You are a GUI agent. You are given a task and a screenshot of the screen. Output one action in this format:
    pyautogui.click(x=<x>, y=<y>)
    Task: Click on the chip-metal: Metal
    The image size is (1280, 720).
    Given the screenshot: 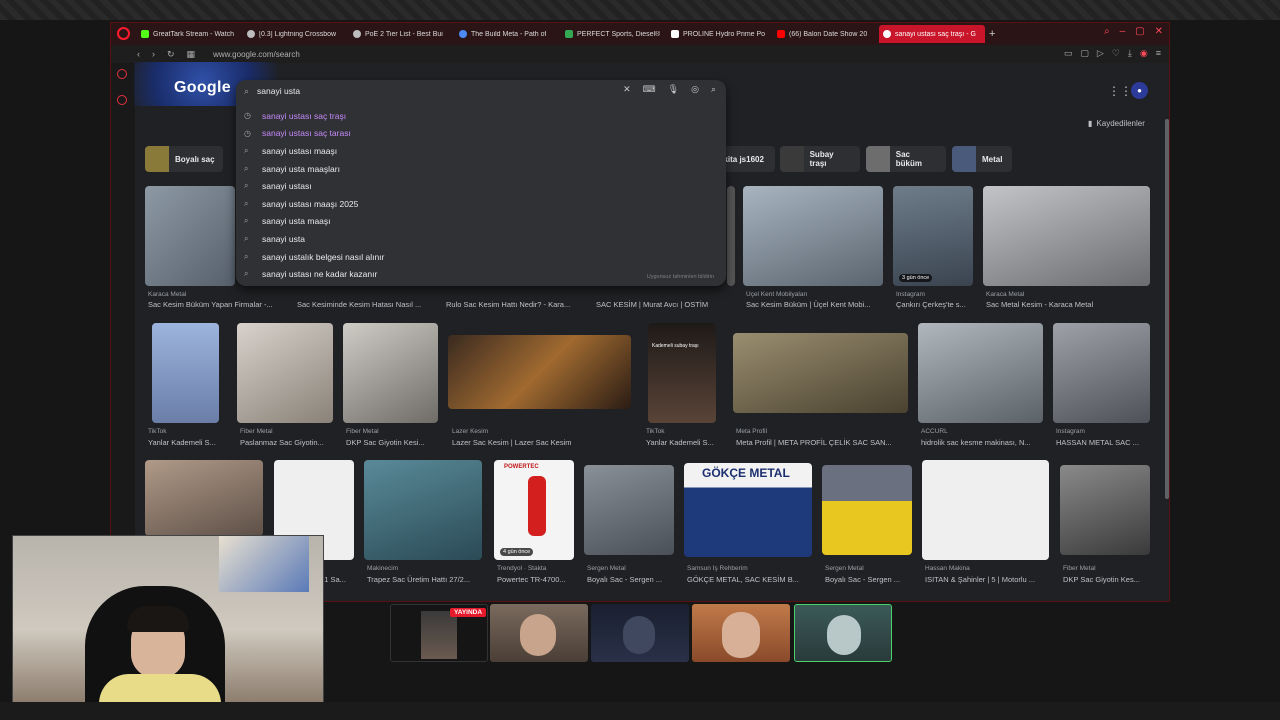 What is the action you would take?
    pyautogui.click(x=982, y=159)
    